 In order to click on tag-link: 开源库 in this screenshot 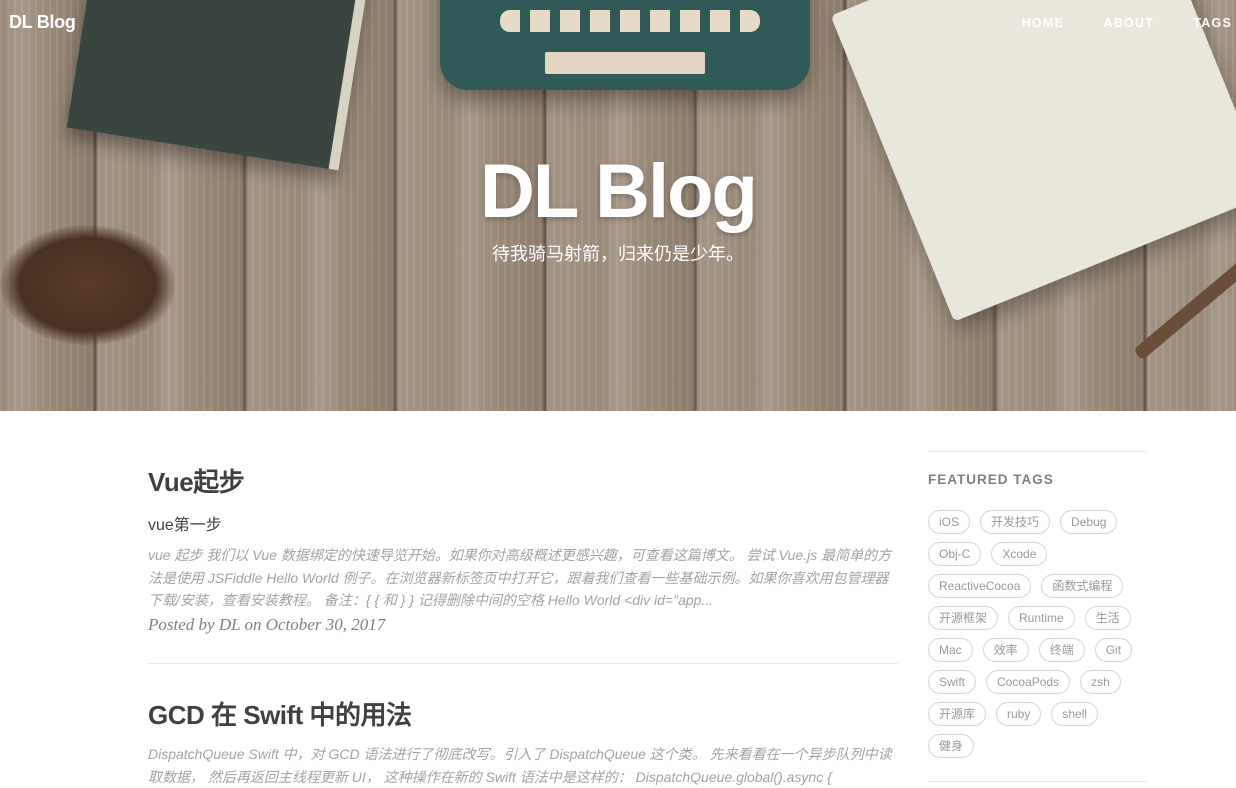, I will do `click(957, 714)`.